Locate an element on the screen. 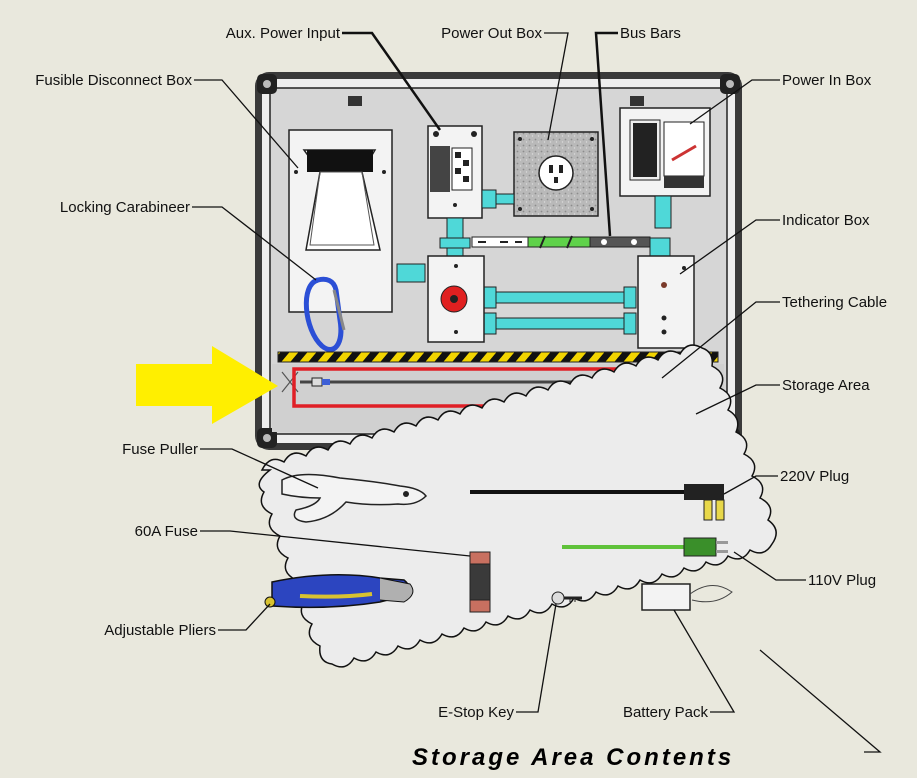 This screenshot has width=917, height=778. callout-aux-power-input: Aux. Power Input is located at coordinates (283, 33).